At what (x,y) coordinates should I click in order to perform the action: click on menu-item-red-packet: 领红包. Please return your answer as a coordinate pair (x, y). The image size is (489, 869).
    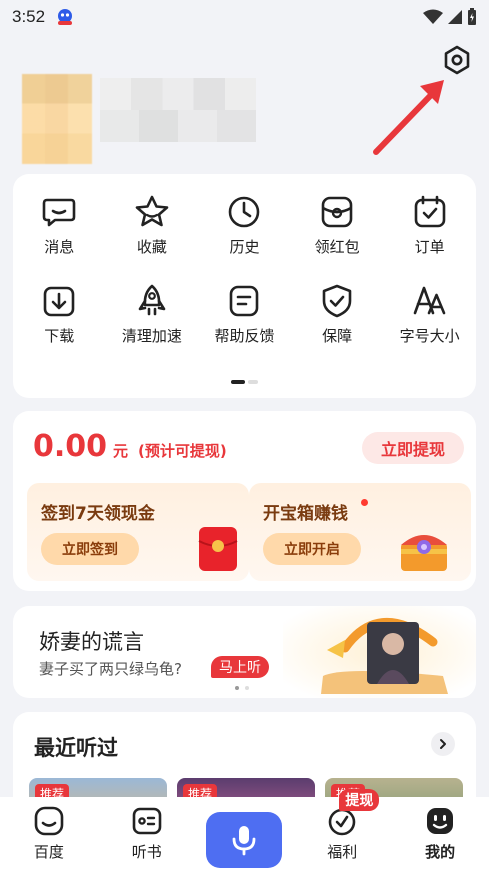
    Looking at the image, I should click on (337, 225).